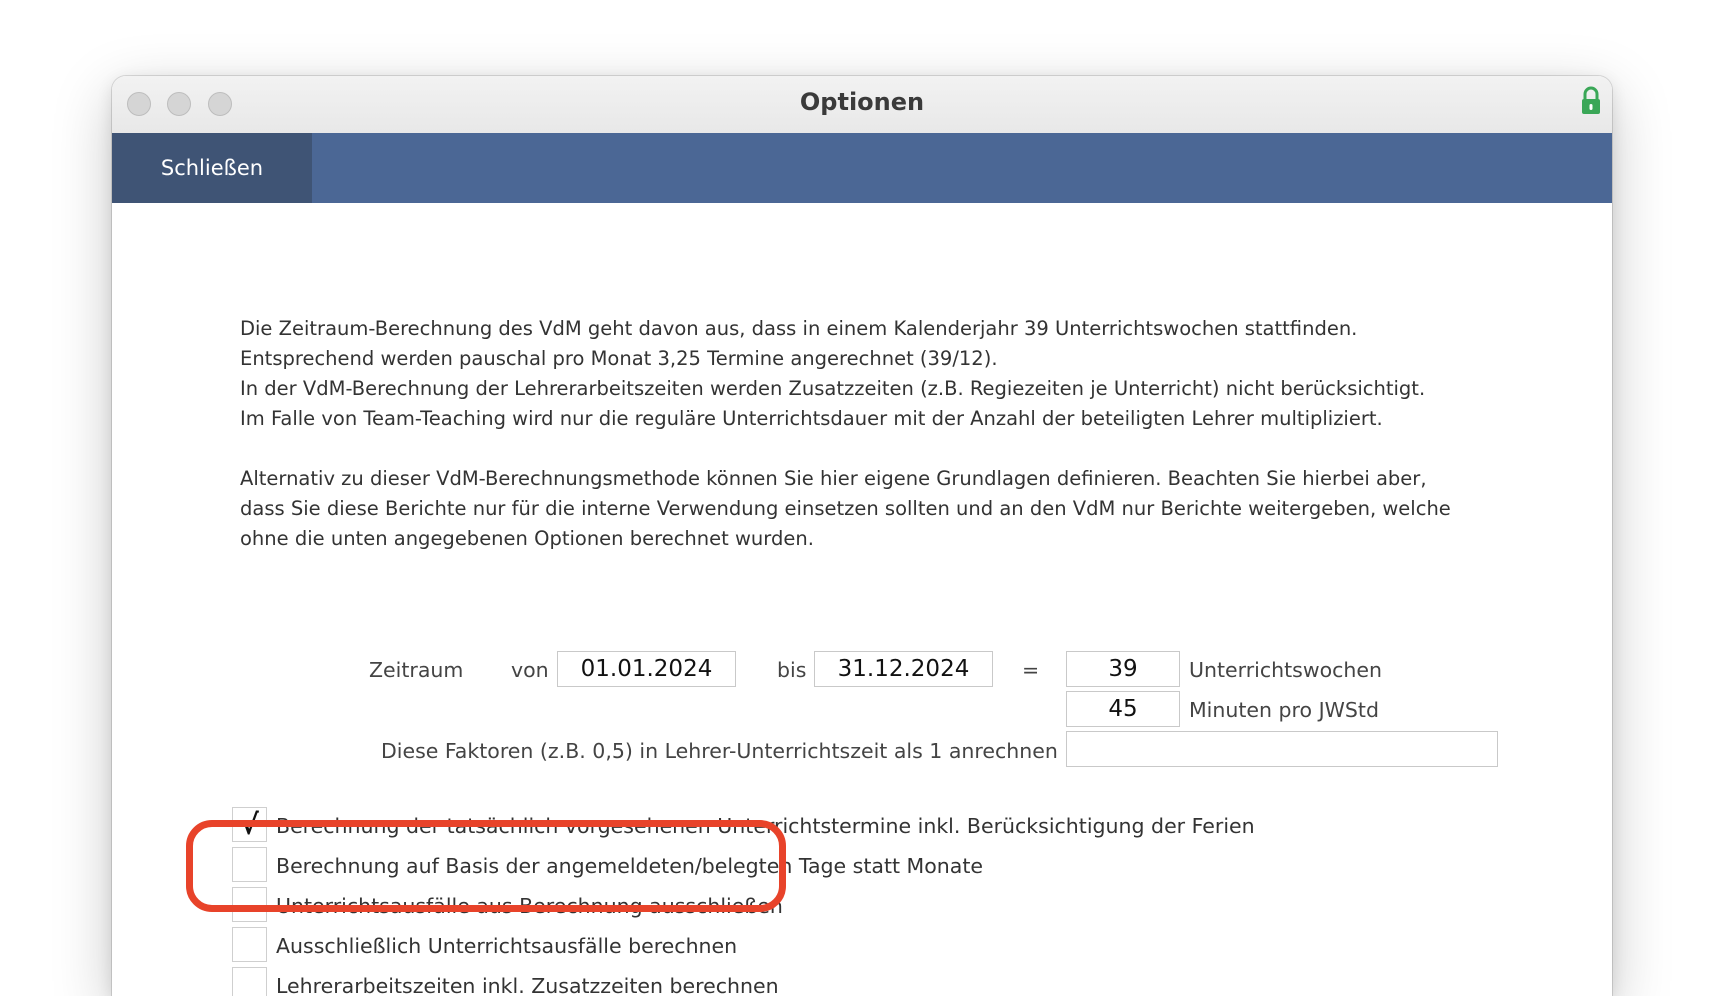  I want to click on option-checkbox-only-cancellations, so click(249, 944).